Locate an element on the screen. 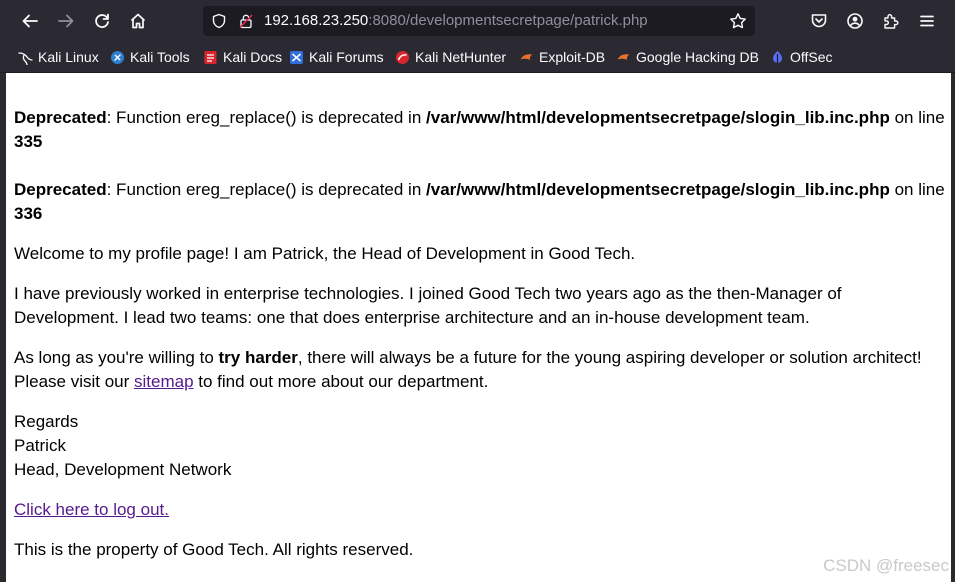 This screenshot has height=582, width=955. extensions-button is located at coordinates (891, 21).